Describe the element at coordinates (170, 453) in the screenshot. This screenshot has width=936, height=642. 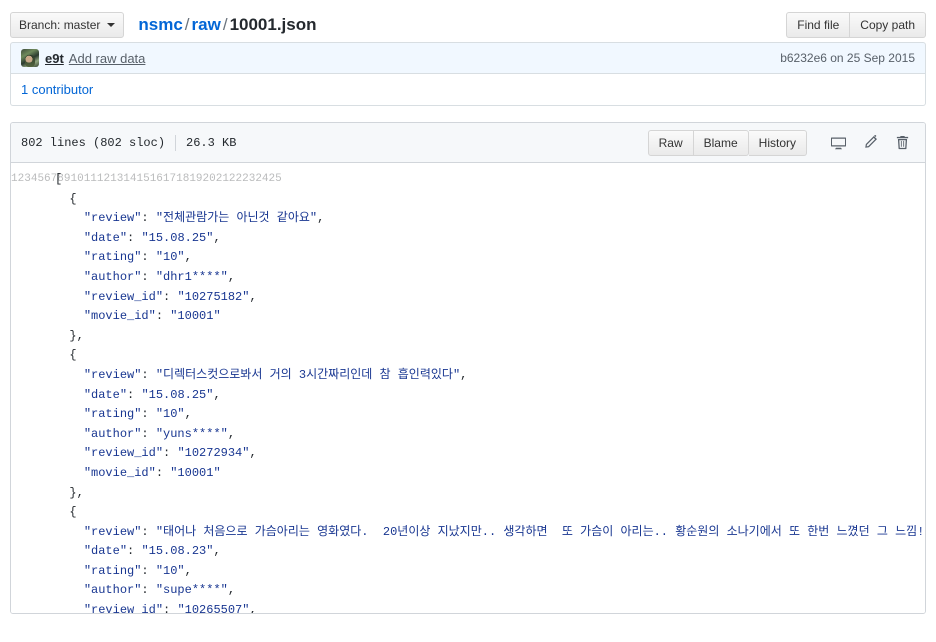
I see `code-line: "review_id": "10272934",` at that location.